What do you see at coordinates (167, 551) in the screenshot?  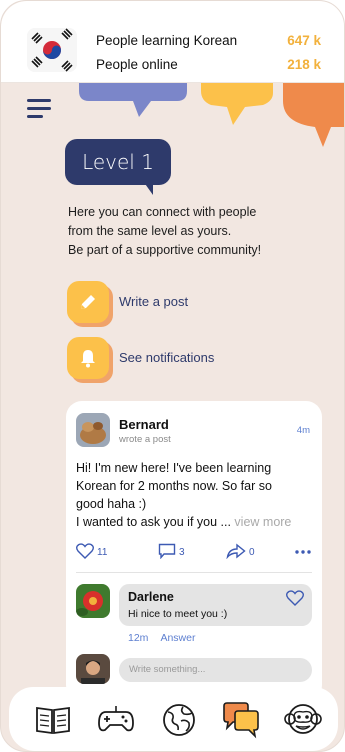 I see `comment-icon` at bounding box center [167, 551].